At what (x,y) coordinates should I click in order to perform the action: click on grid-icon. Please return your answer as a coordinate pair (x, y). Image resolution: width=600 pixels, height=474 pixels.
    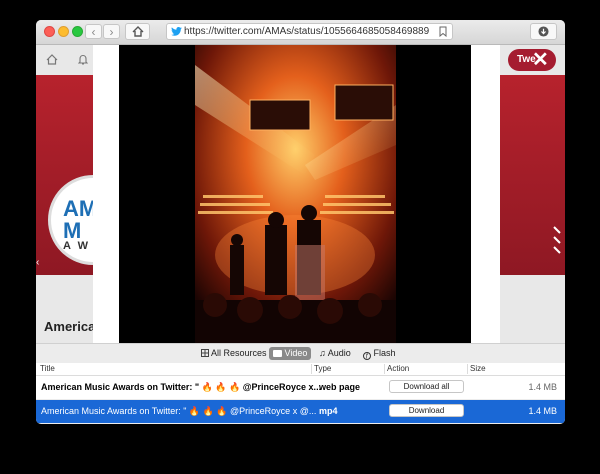
    Looking at the image, I should click on (205, 353).